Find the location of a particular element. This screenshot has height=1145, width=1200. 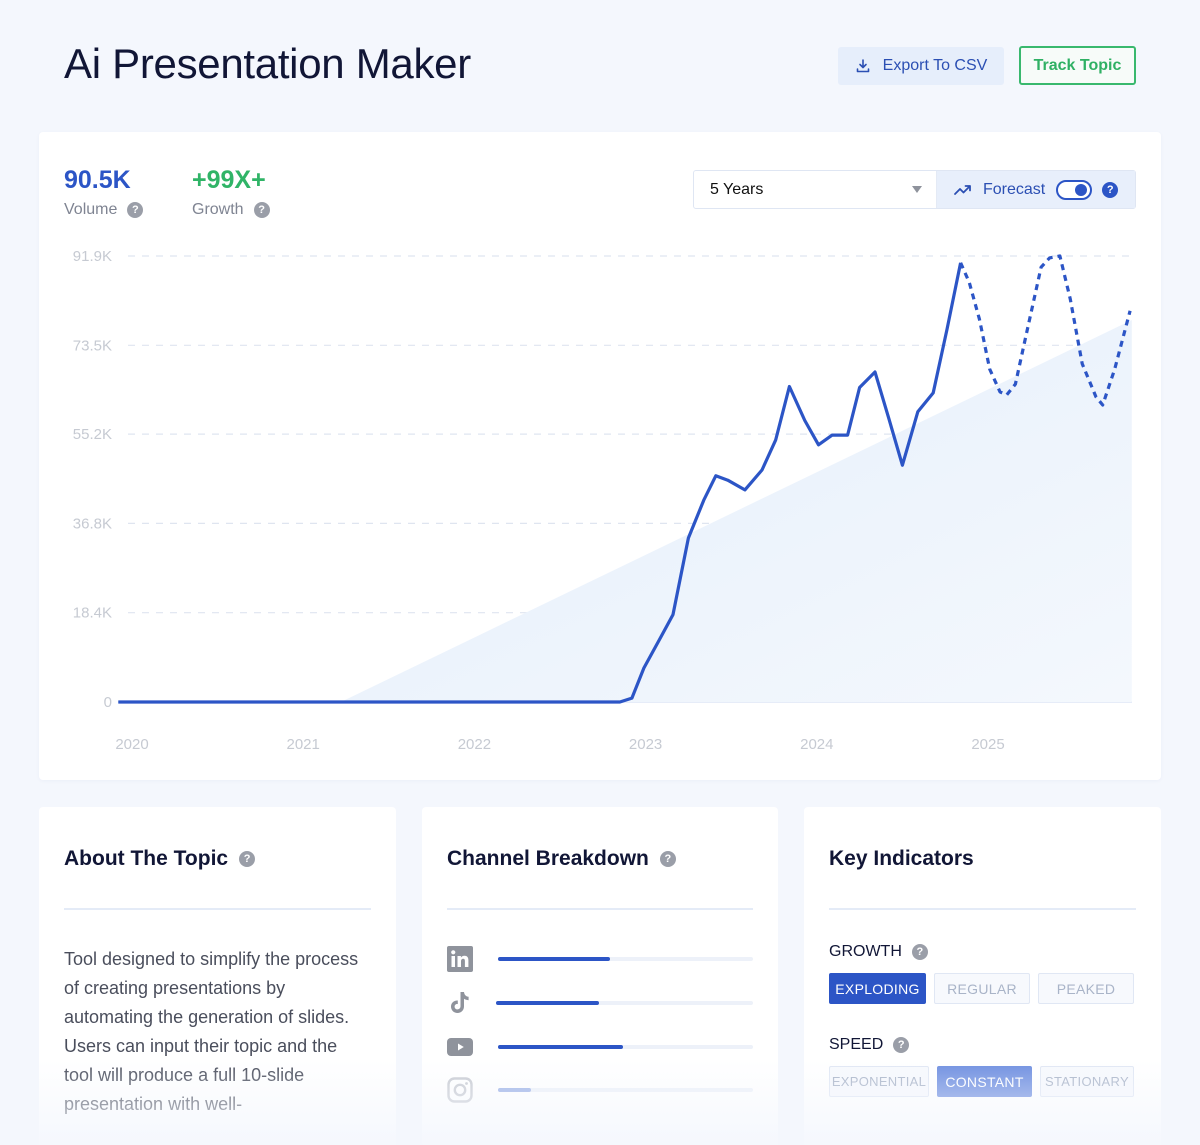

channel-row-tiktok is located at coordinates (600, 1003).